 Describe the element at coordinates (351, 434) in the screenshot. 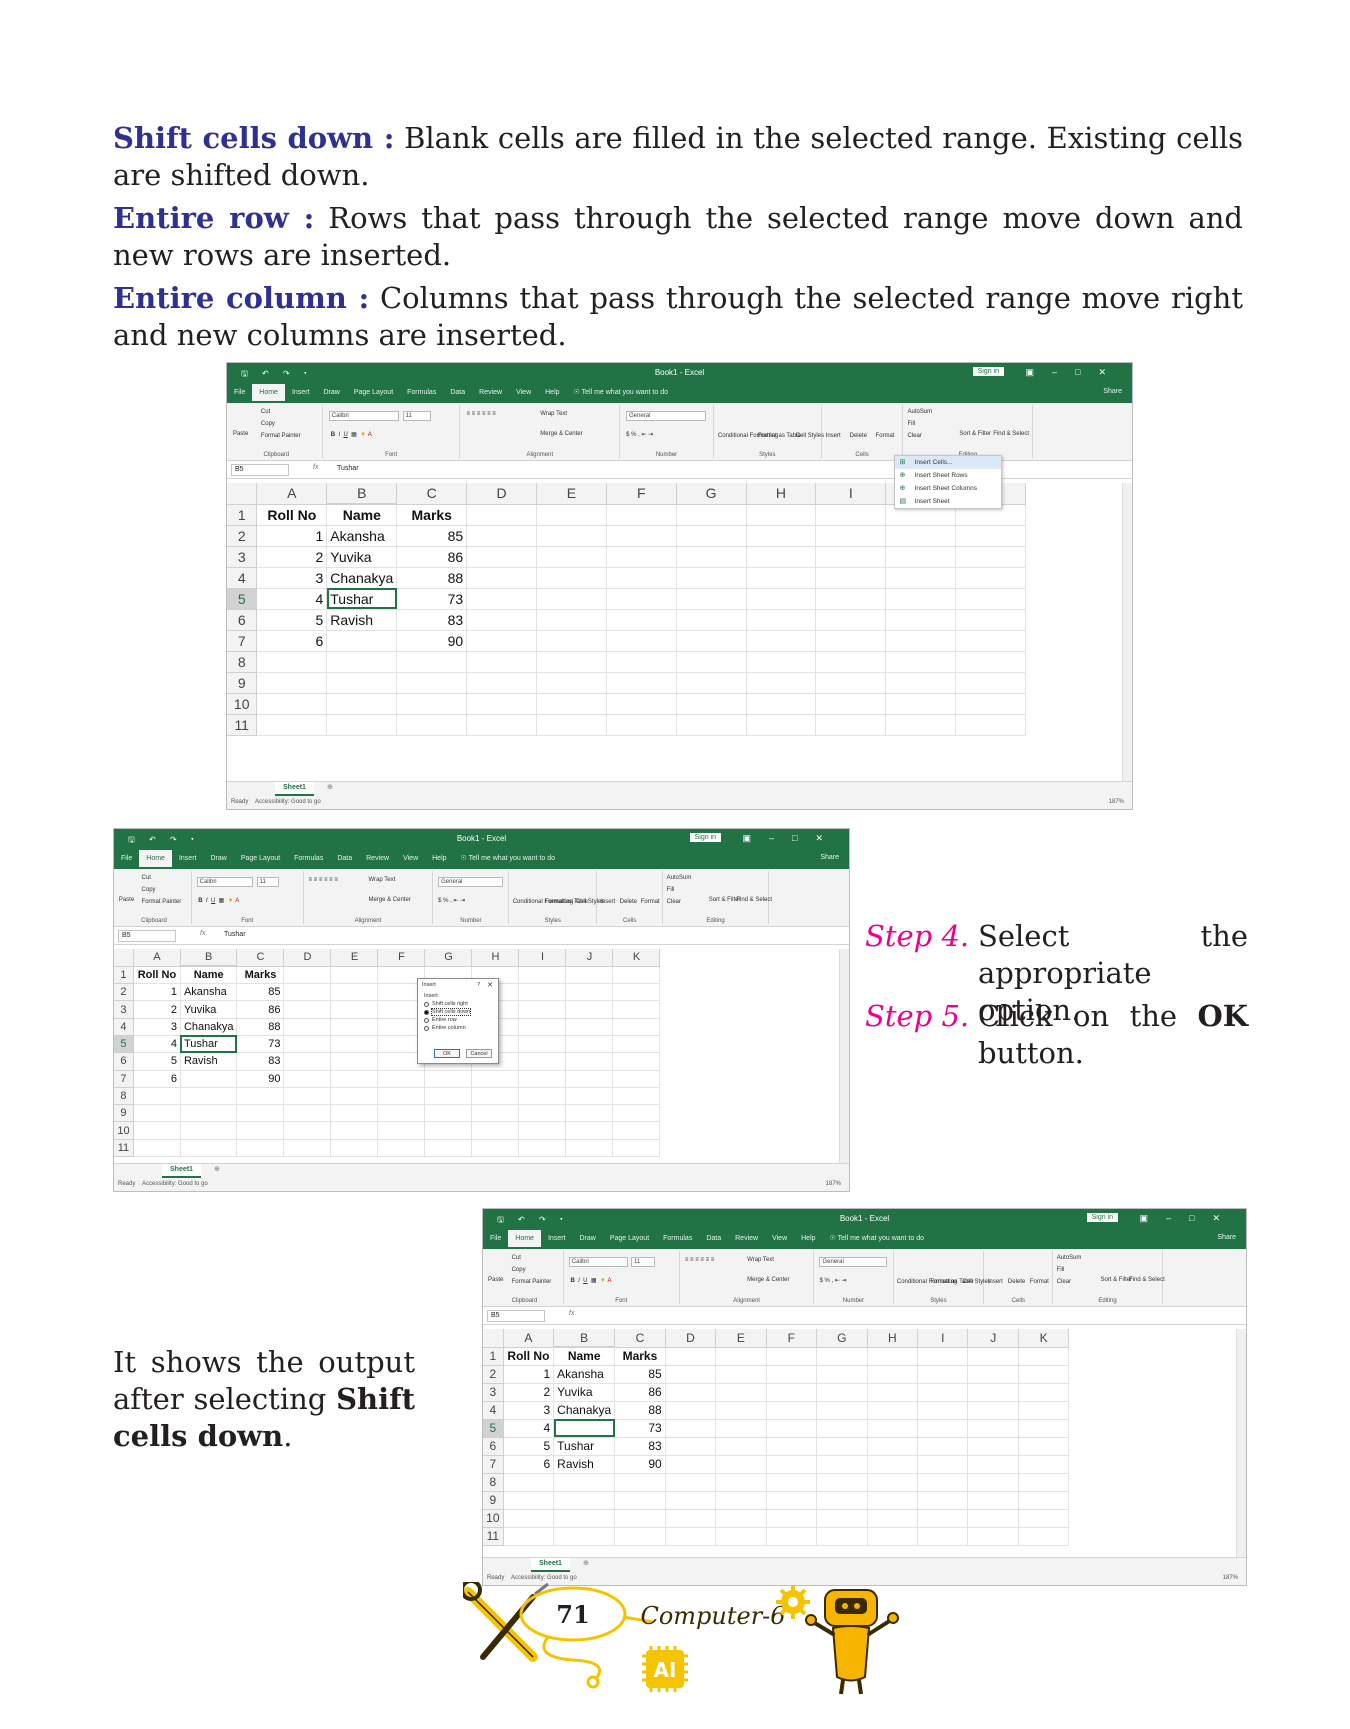

I see `bold-italic-underline-buttons: B I U ▦ ▼ A` at that location.